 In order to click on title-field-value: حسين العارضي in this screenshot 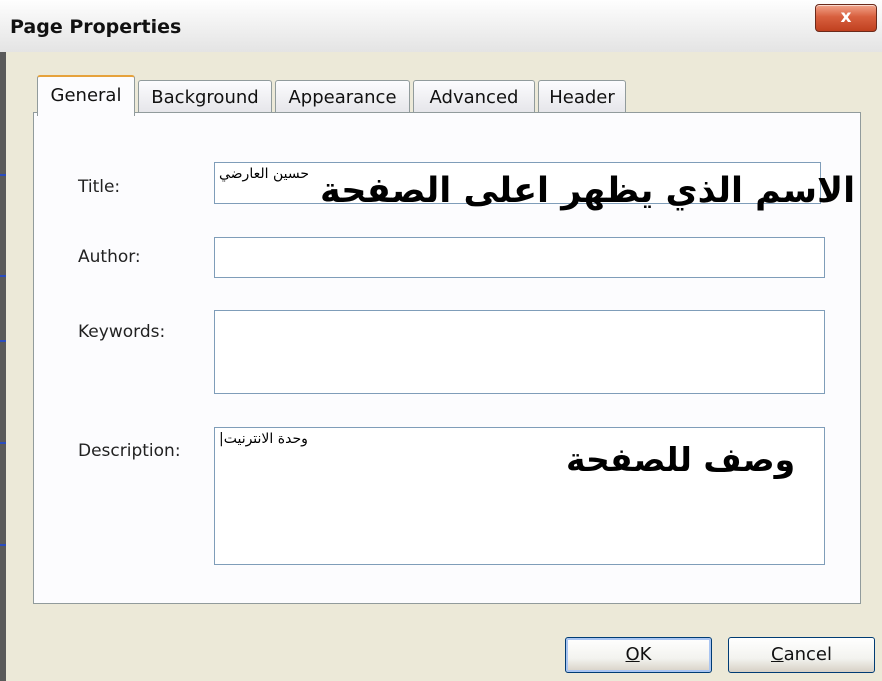, I will do `click(264, 174)`.